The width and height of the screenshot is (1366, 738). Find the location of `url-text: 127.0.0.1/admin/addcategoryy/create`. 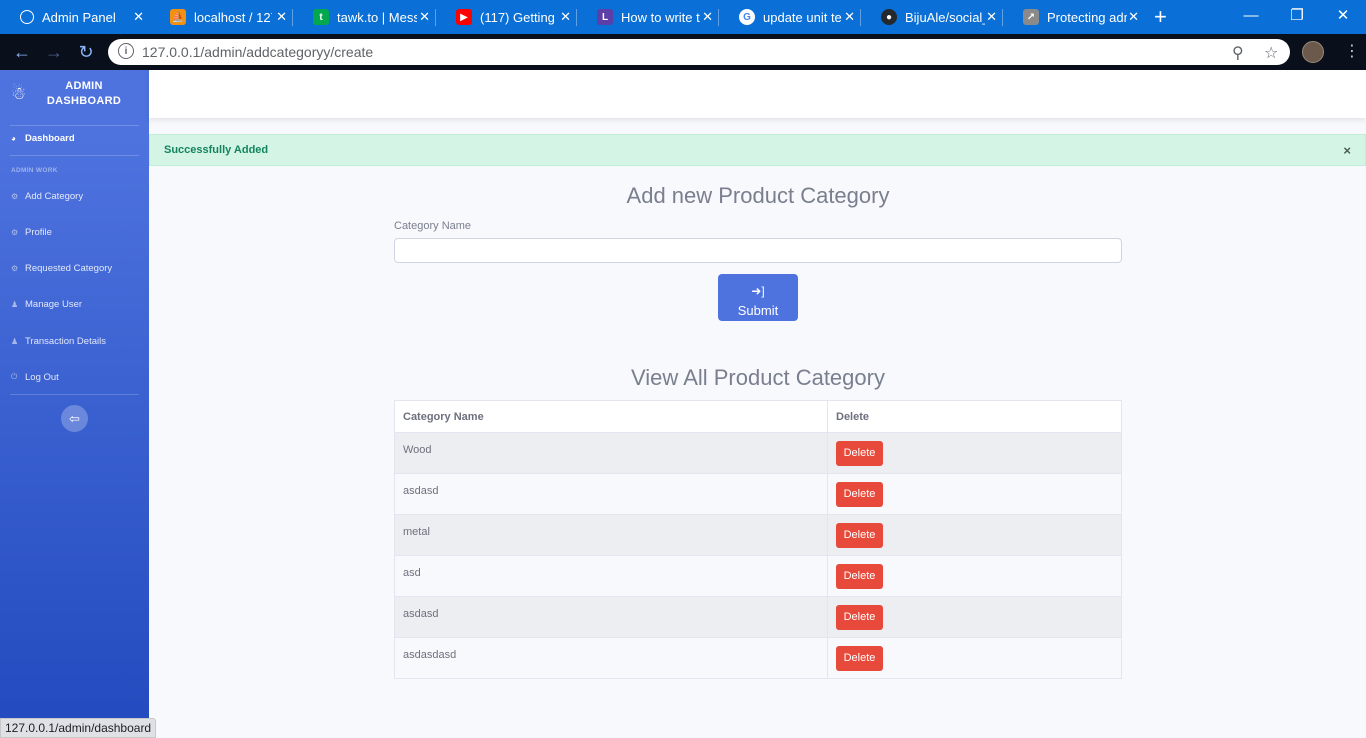

url-text: 127.0.0.1/admin/addcategoryy/create is located at coordinates (257, 52).